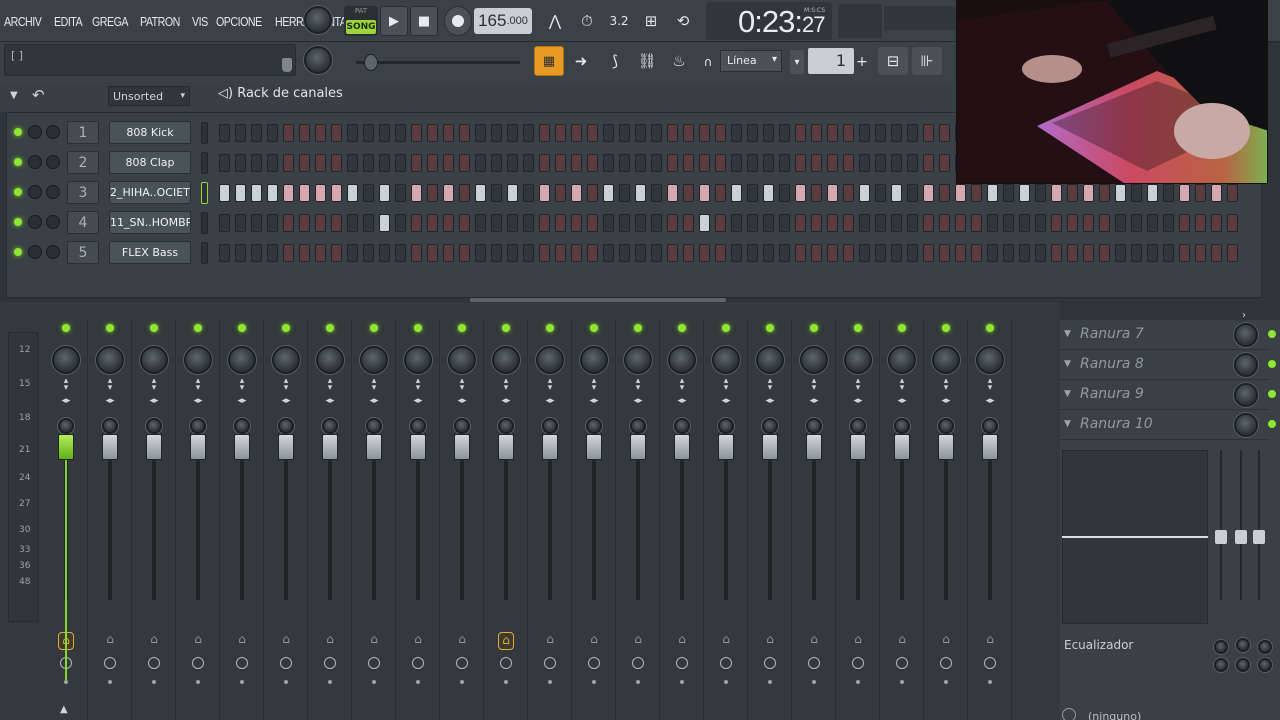 Image resolution: width=1280 pixels, height=720 pixels. Describe the element at coordinates (53, 252) in the screenshot. I see `channel-volume-knob` at that location.